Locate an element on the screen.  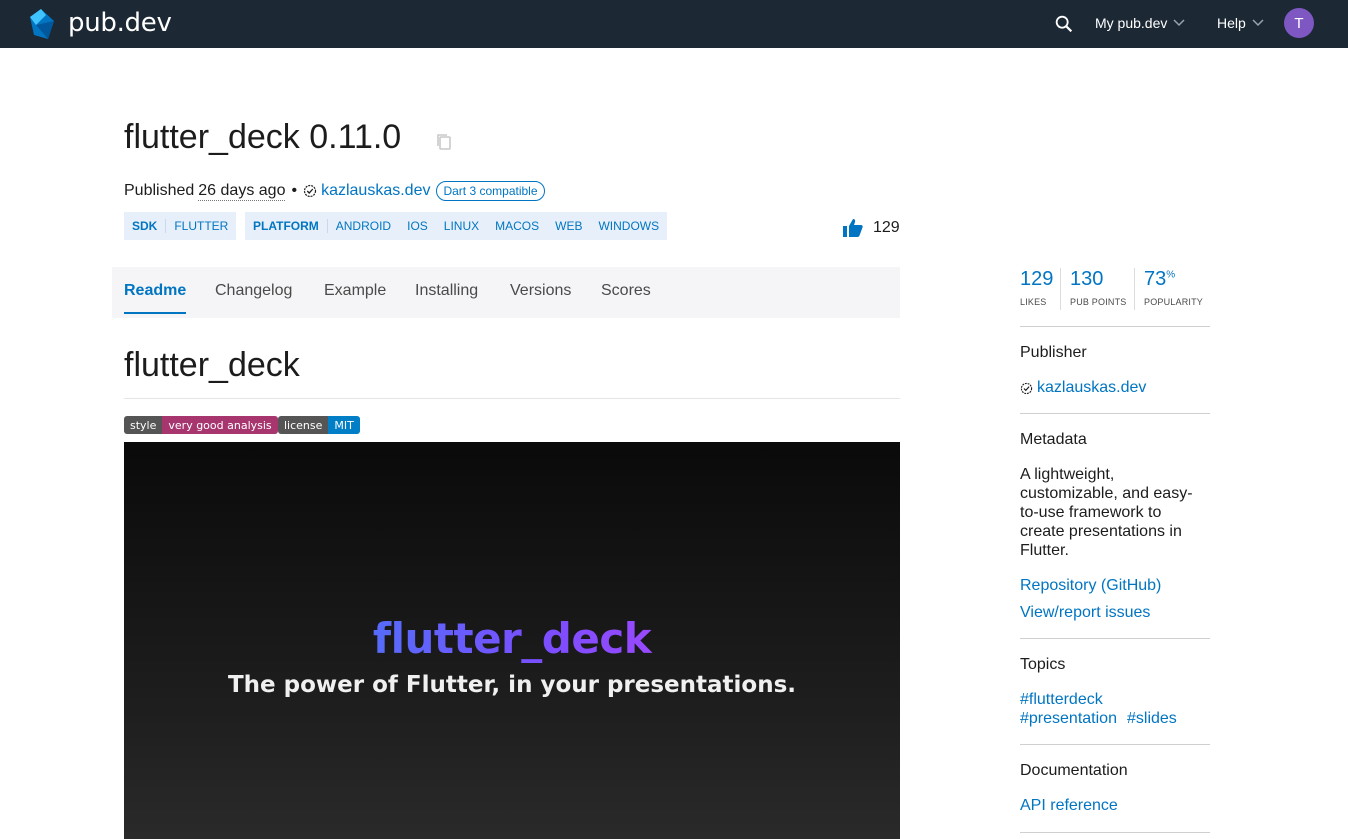
documentation-heading: Documentation is located at coordinates (1074, 770).